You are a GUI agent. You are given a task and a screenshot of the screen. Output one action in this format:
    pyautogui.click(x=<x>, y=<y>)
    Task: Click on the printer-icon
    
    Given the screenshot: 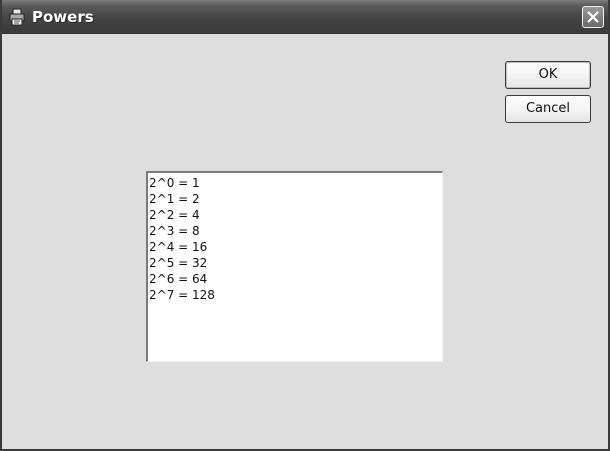 What is the action you would take?
    pyautogui.click(x=17, y=17)
    